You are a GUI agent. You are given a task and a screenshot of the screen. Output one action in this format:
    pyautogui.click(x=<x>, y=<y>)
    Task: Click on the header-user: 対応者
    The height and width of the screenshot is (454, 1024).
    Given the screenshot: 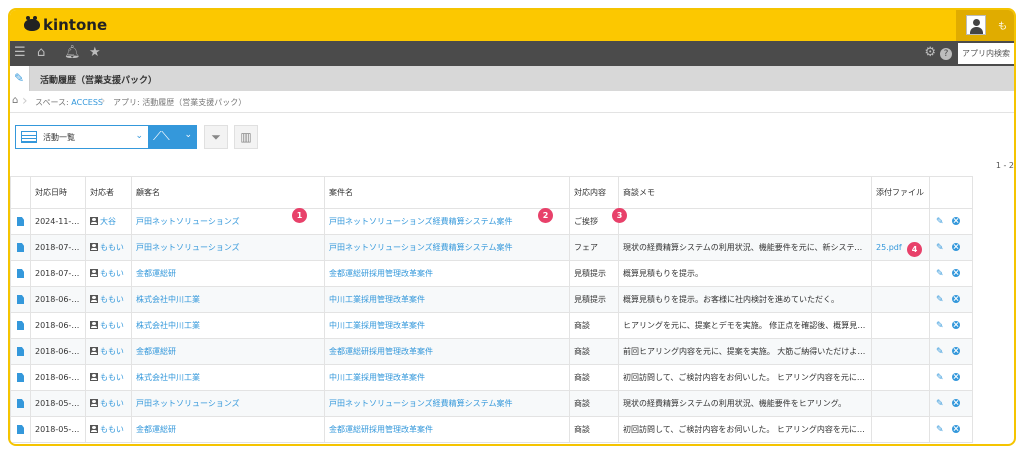 What is the action you would take?
    pyautogui.click(x=108, y=192)
    